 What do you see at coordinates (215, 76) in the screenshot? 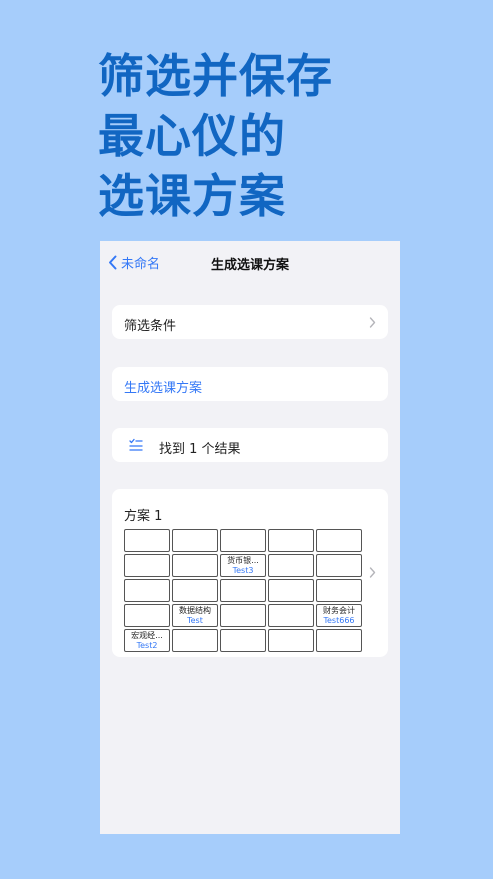
I see `headline-line-1: 筛选并保存` at bounding box center [215, 76].